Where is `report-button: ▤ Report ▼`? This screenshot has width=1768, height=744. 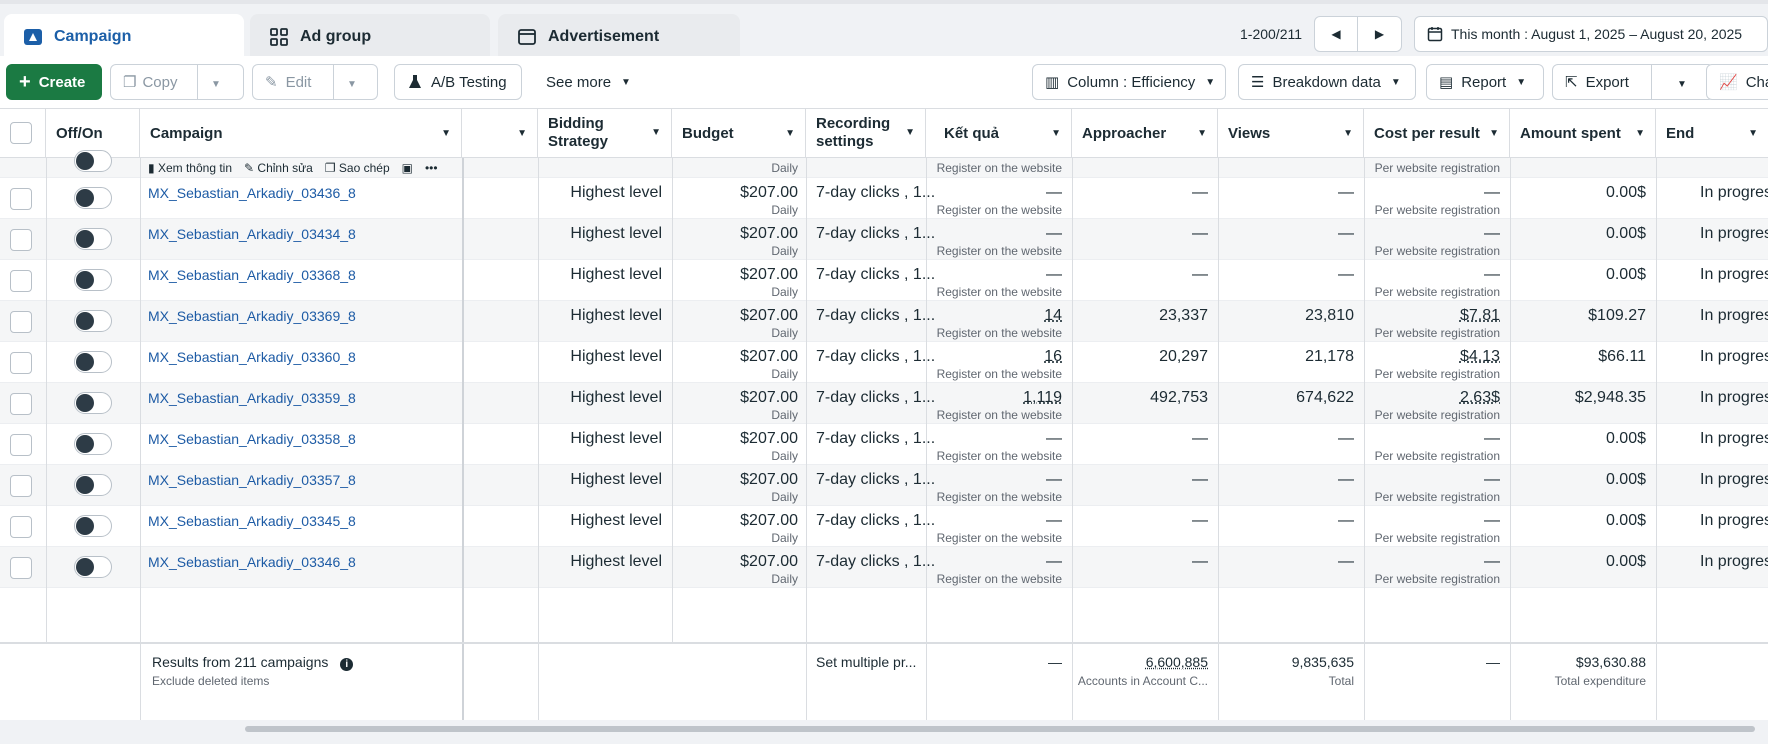
report-button: ▤ Report ▼ is located at coordinates (1485, 82).